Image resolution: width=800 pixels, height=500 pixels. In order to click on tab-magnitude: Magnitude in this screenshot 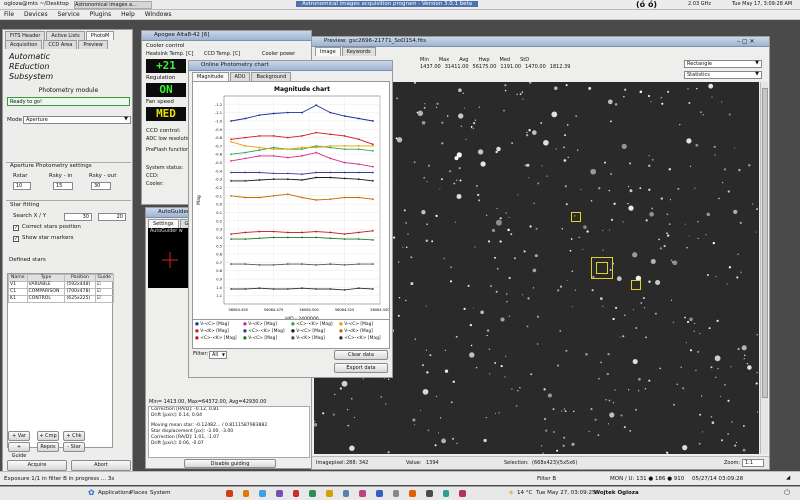, I will do `click(210, 76)`.